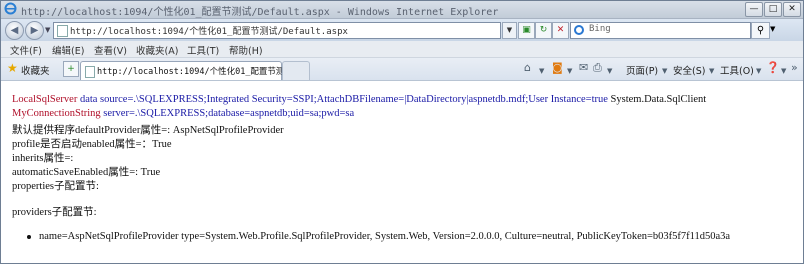 The image size is (804, 264). I want to click on search-dropdown-icon: ▼, so click(774, 29).